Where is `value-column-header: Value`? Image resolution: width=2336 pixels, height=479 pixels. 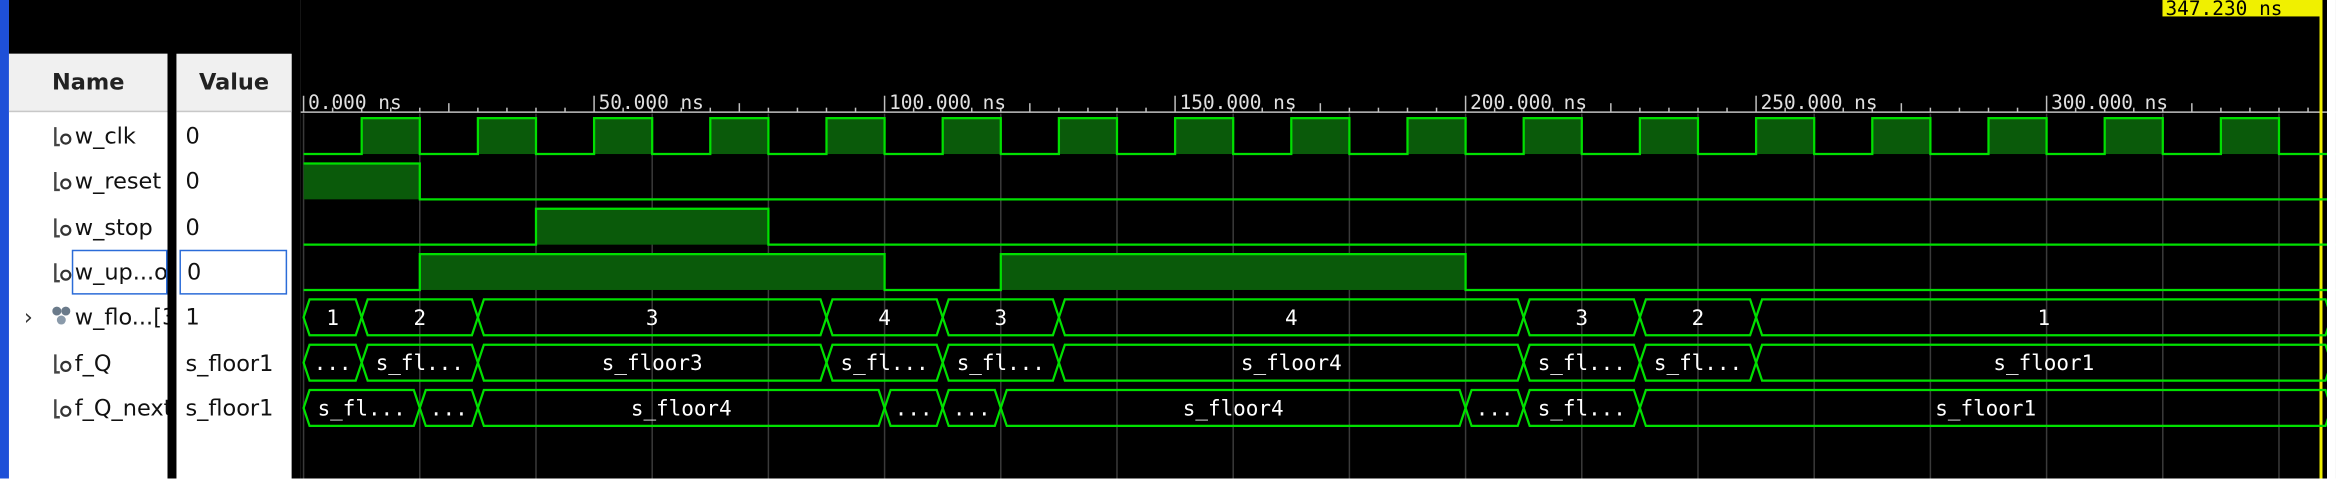 value-column-header: Value is located at coordinates (234, 83).